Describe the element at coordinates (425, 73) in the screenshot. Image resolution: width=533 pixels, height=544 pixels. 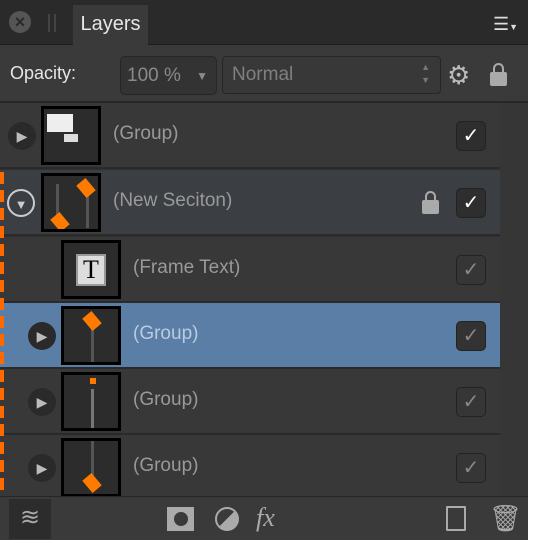
I see `stepper-icon: ▲ ▼` at that location.